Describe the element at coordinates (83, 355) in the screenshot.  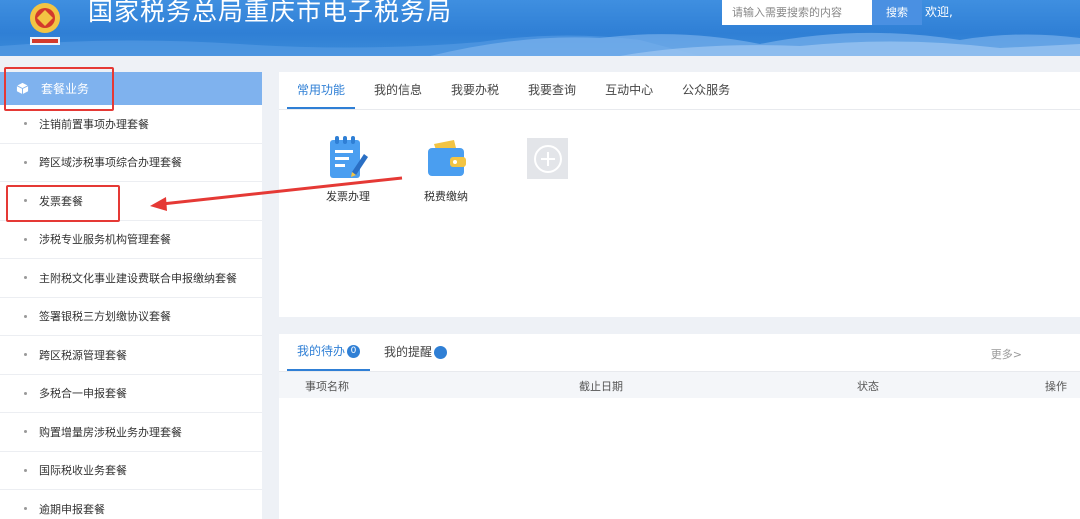
I see `sidebar-item-label: 跨区税源管理套餐` at that location.